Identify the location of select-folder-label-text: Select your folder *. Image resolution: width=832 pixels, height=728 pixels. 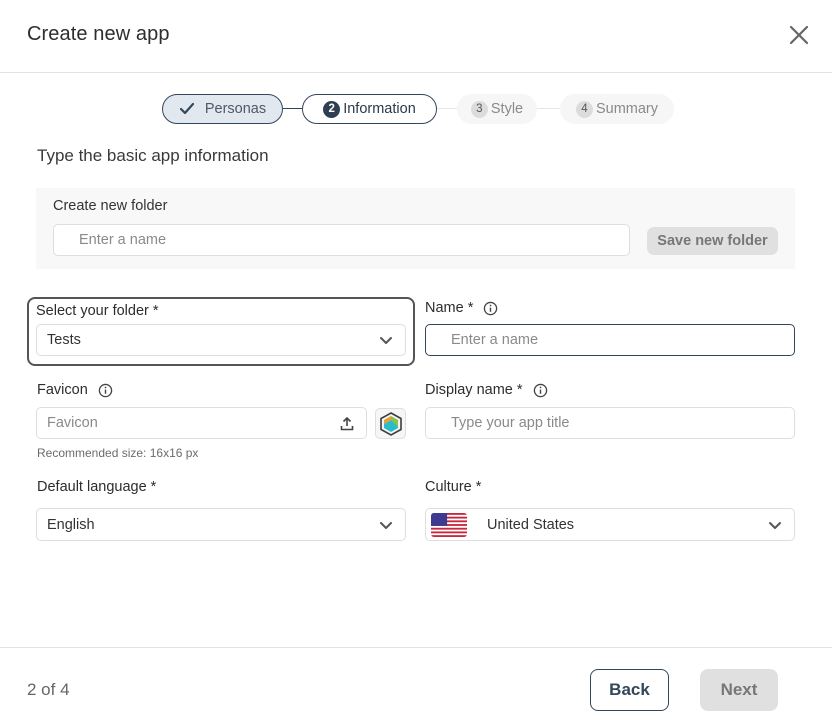
(97, 311).